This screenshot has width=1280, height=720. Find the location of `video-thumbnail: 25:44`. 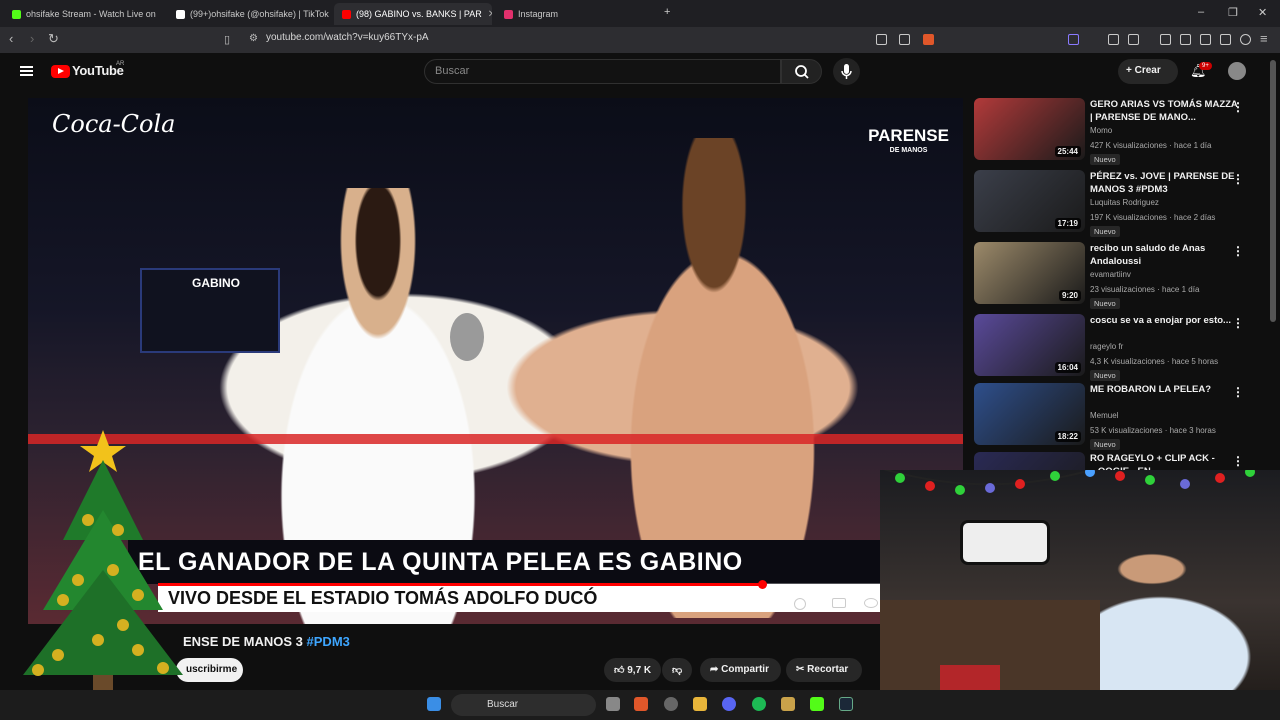

video-thumbnail: 25:44 is located at coordinates (1029, 129).